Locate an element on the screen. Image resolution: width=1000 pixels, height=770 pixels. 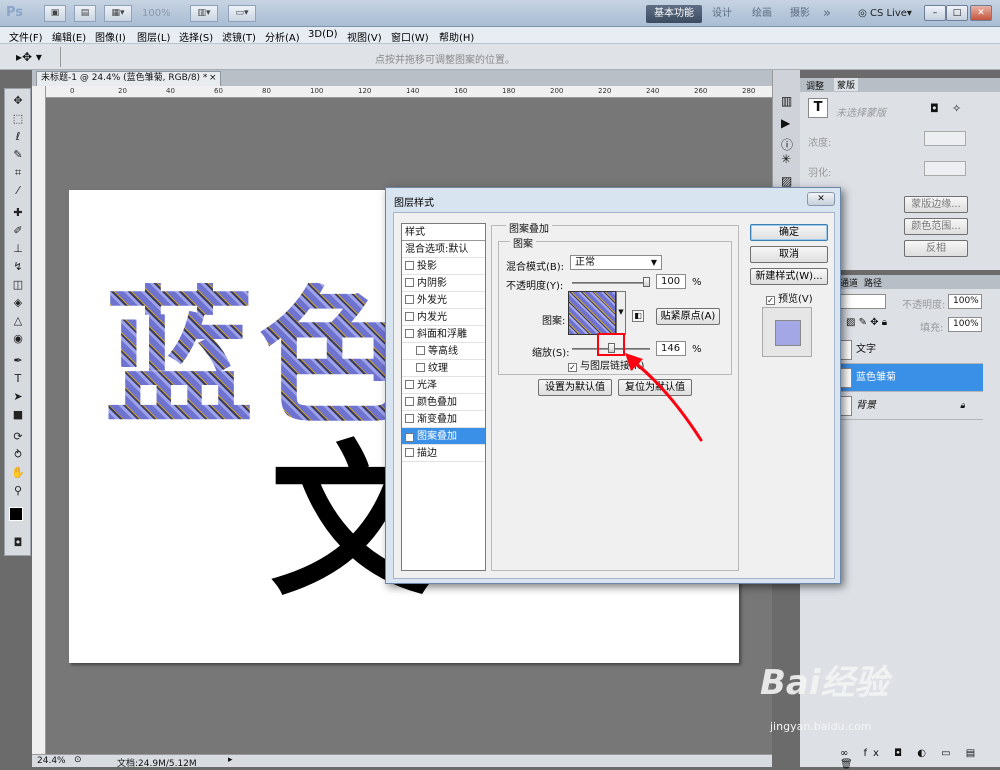
style-texture: 纹理 is located at coordinates (443, 368).